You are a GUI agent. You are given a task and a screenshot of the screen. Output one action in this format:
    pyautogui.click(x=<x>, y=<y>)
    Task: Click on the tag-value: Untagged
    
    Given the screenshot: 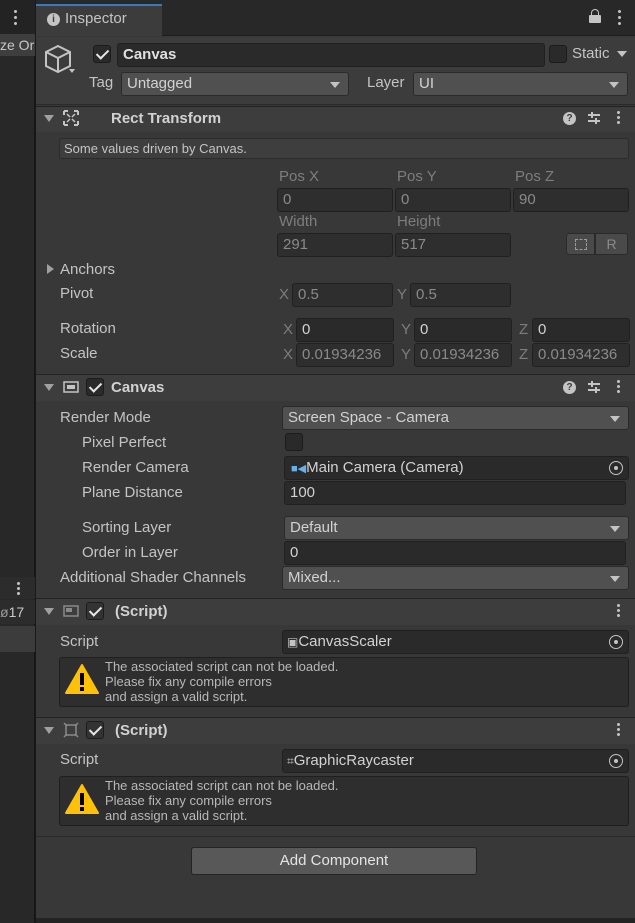 What is the action you would take?
    pyautogui.click(x=160, y=83)
    